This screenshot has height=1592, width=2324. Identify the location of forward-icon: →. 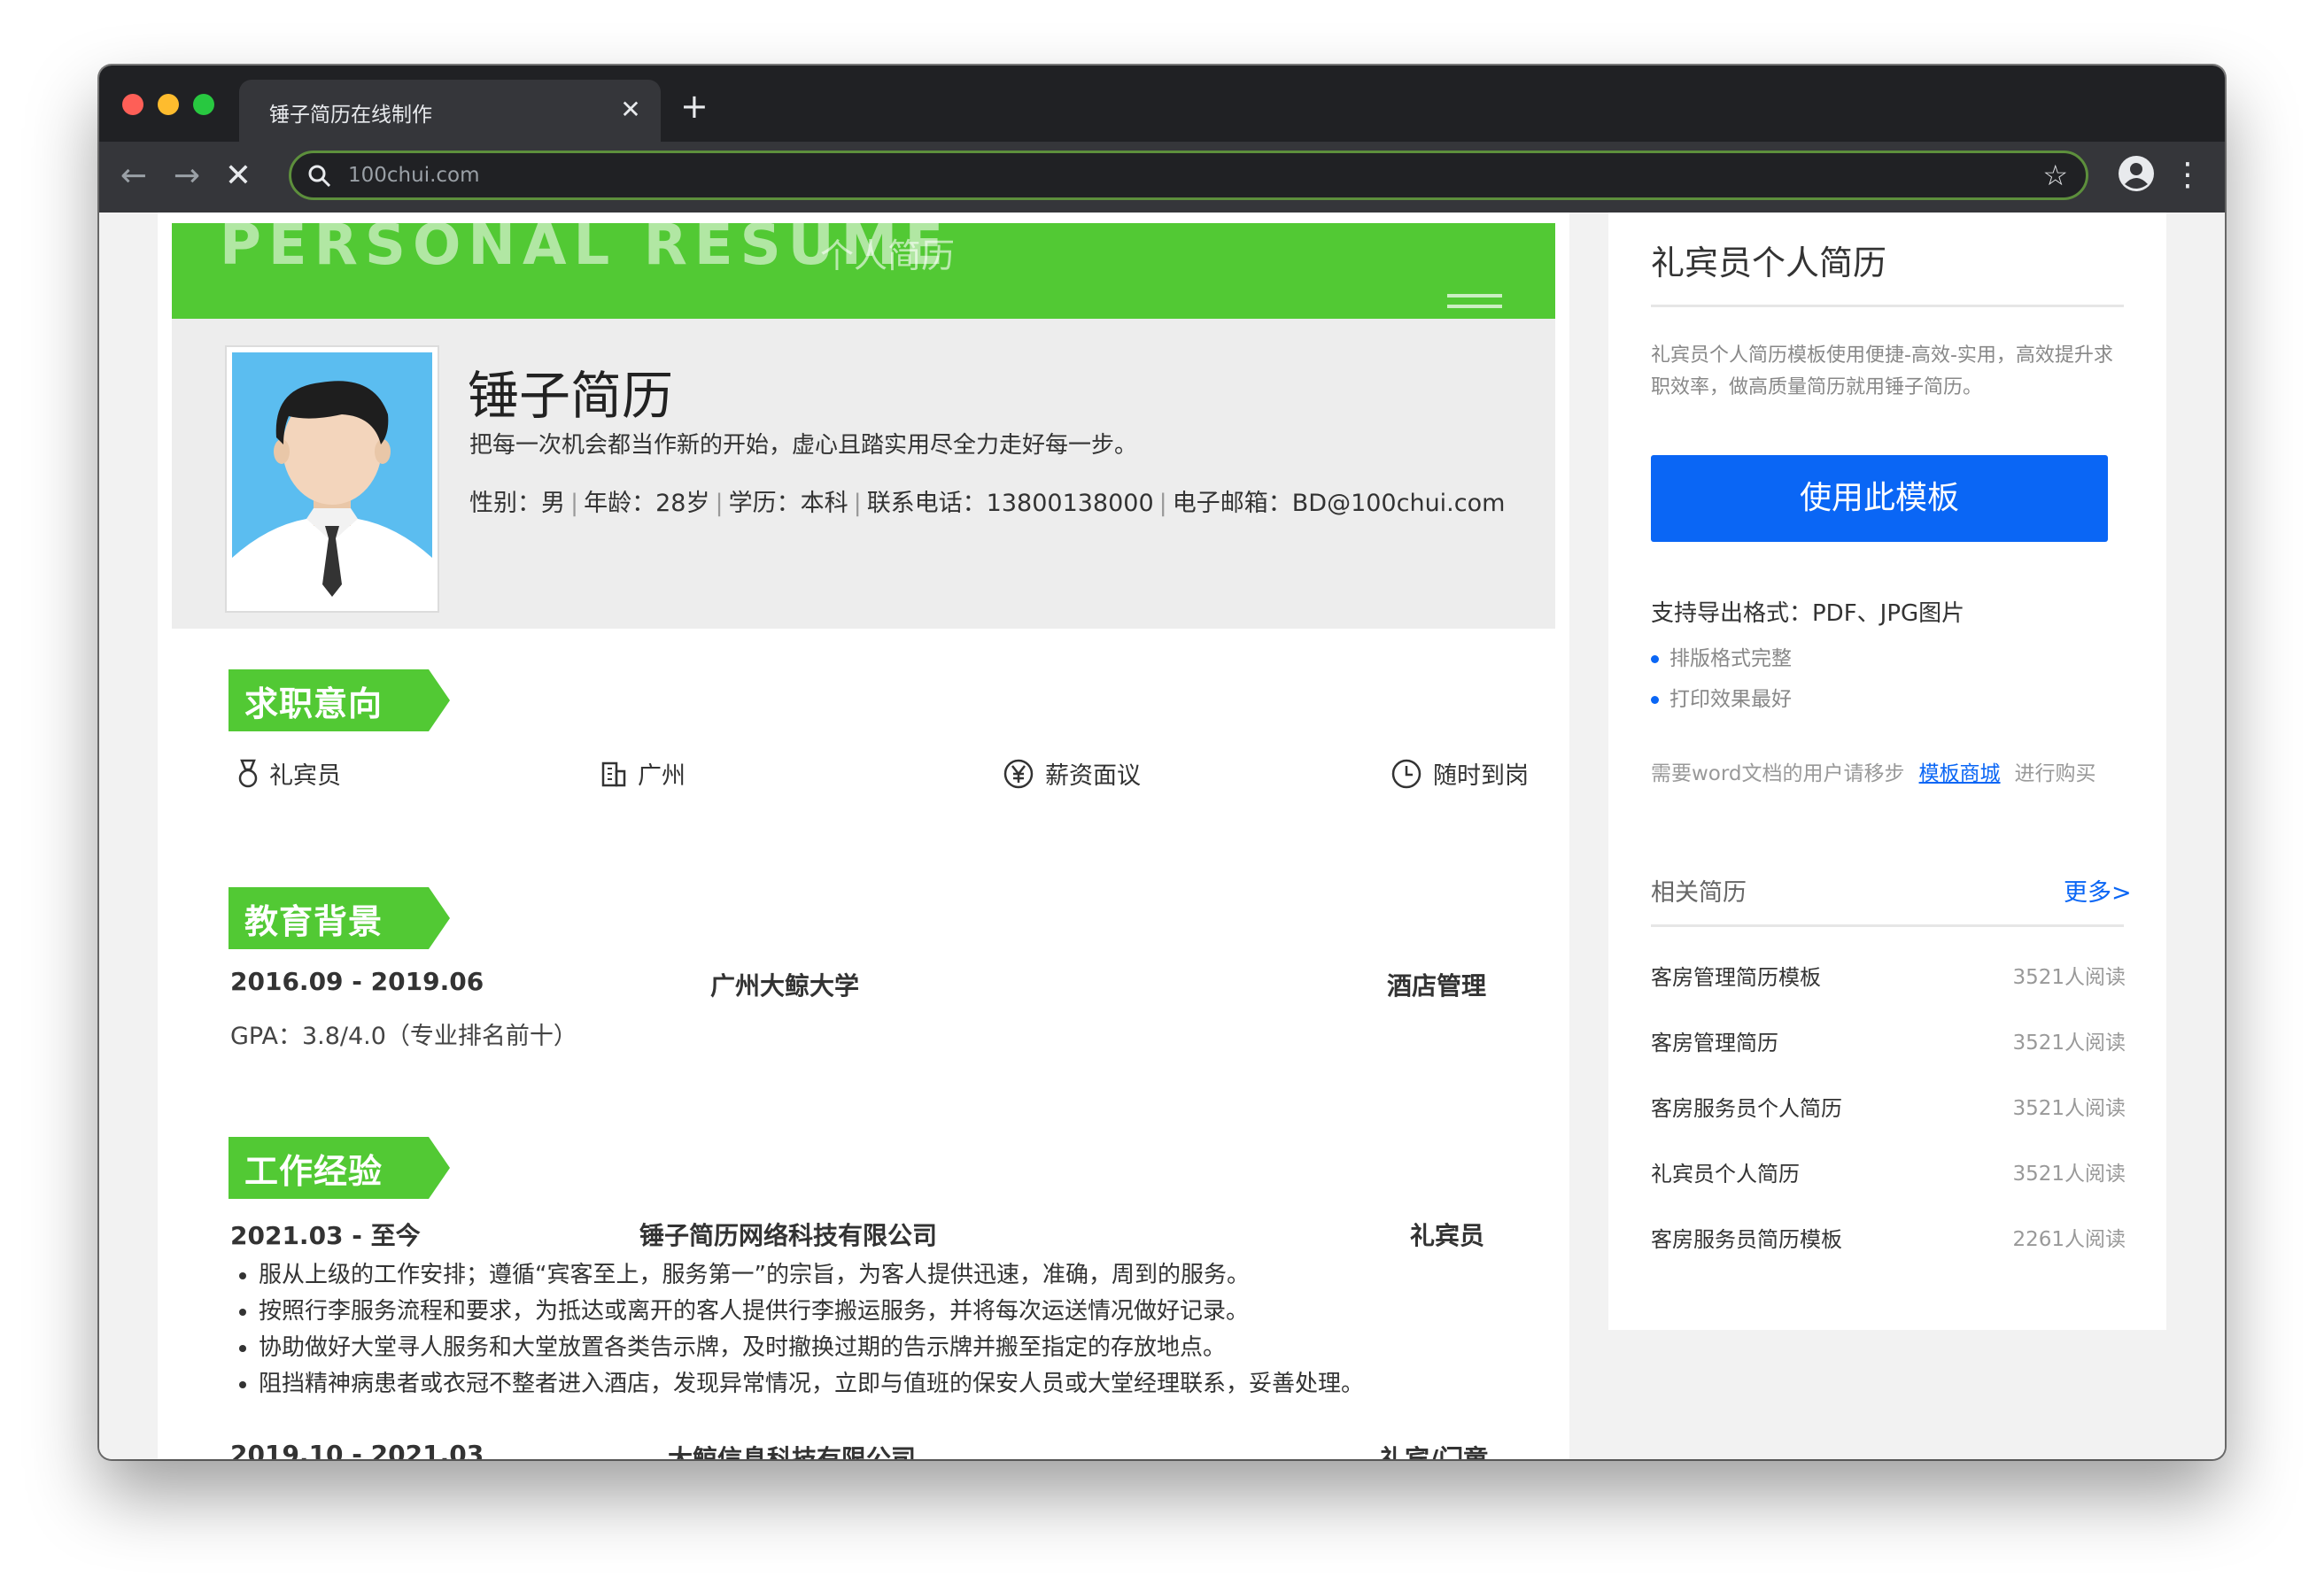
(187, 176).